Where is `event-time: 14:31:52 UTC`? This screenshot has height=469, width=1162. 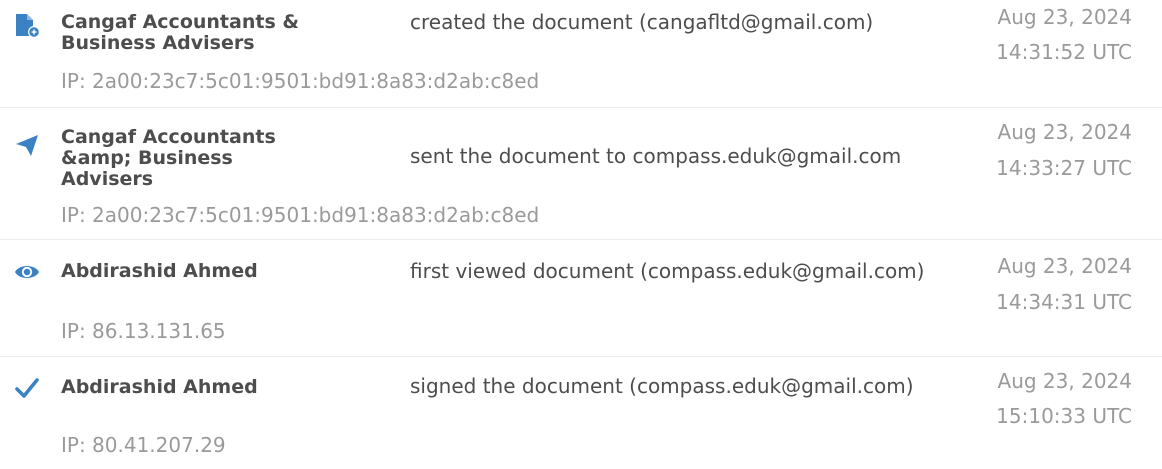
event-time: 14:31:52 UTC is located at coordinates (1064, 52).